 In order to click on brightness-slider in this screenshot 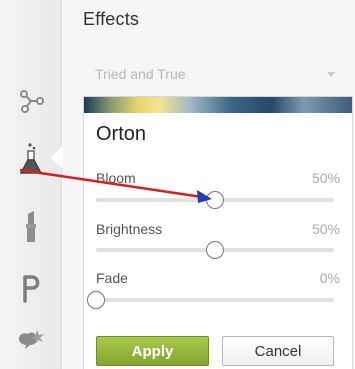, I will do `click(215, 250)`.